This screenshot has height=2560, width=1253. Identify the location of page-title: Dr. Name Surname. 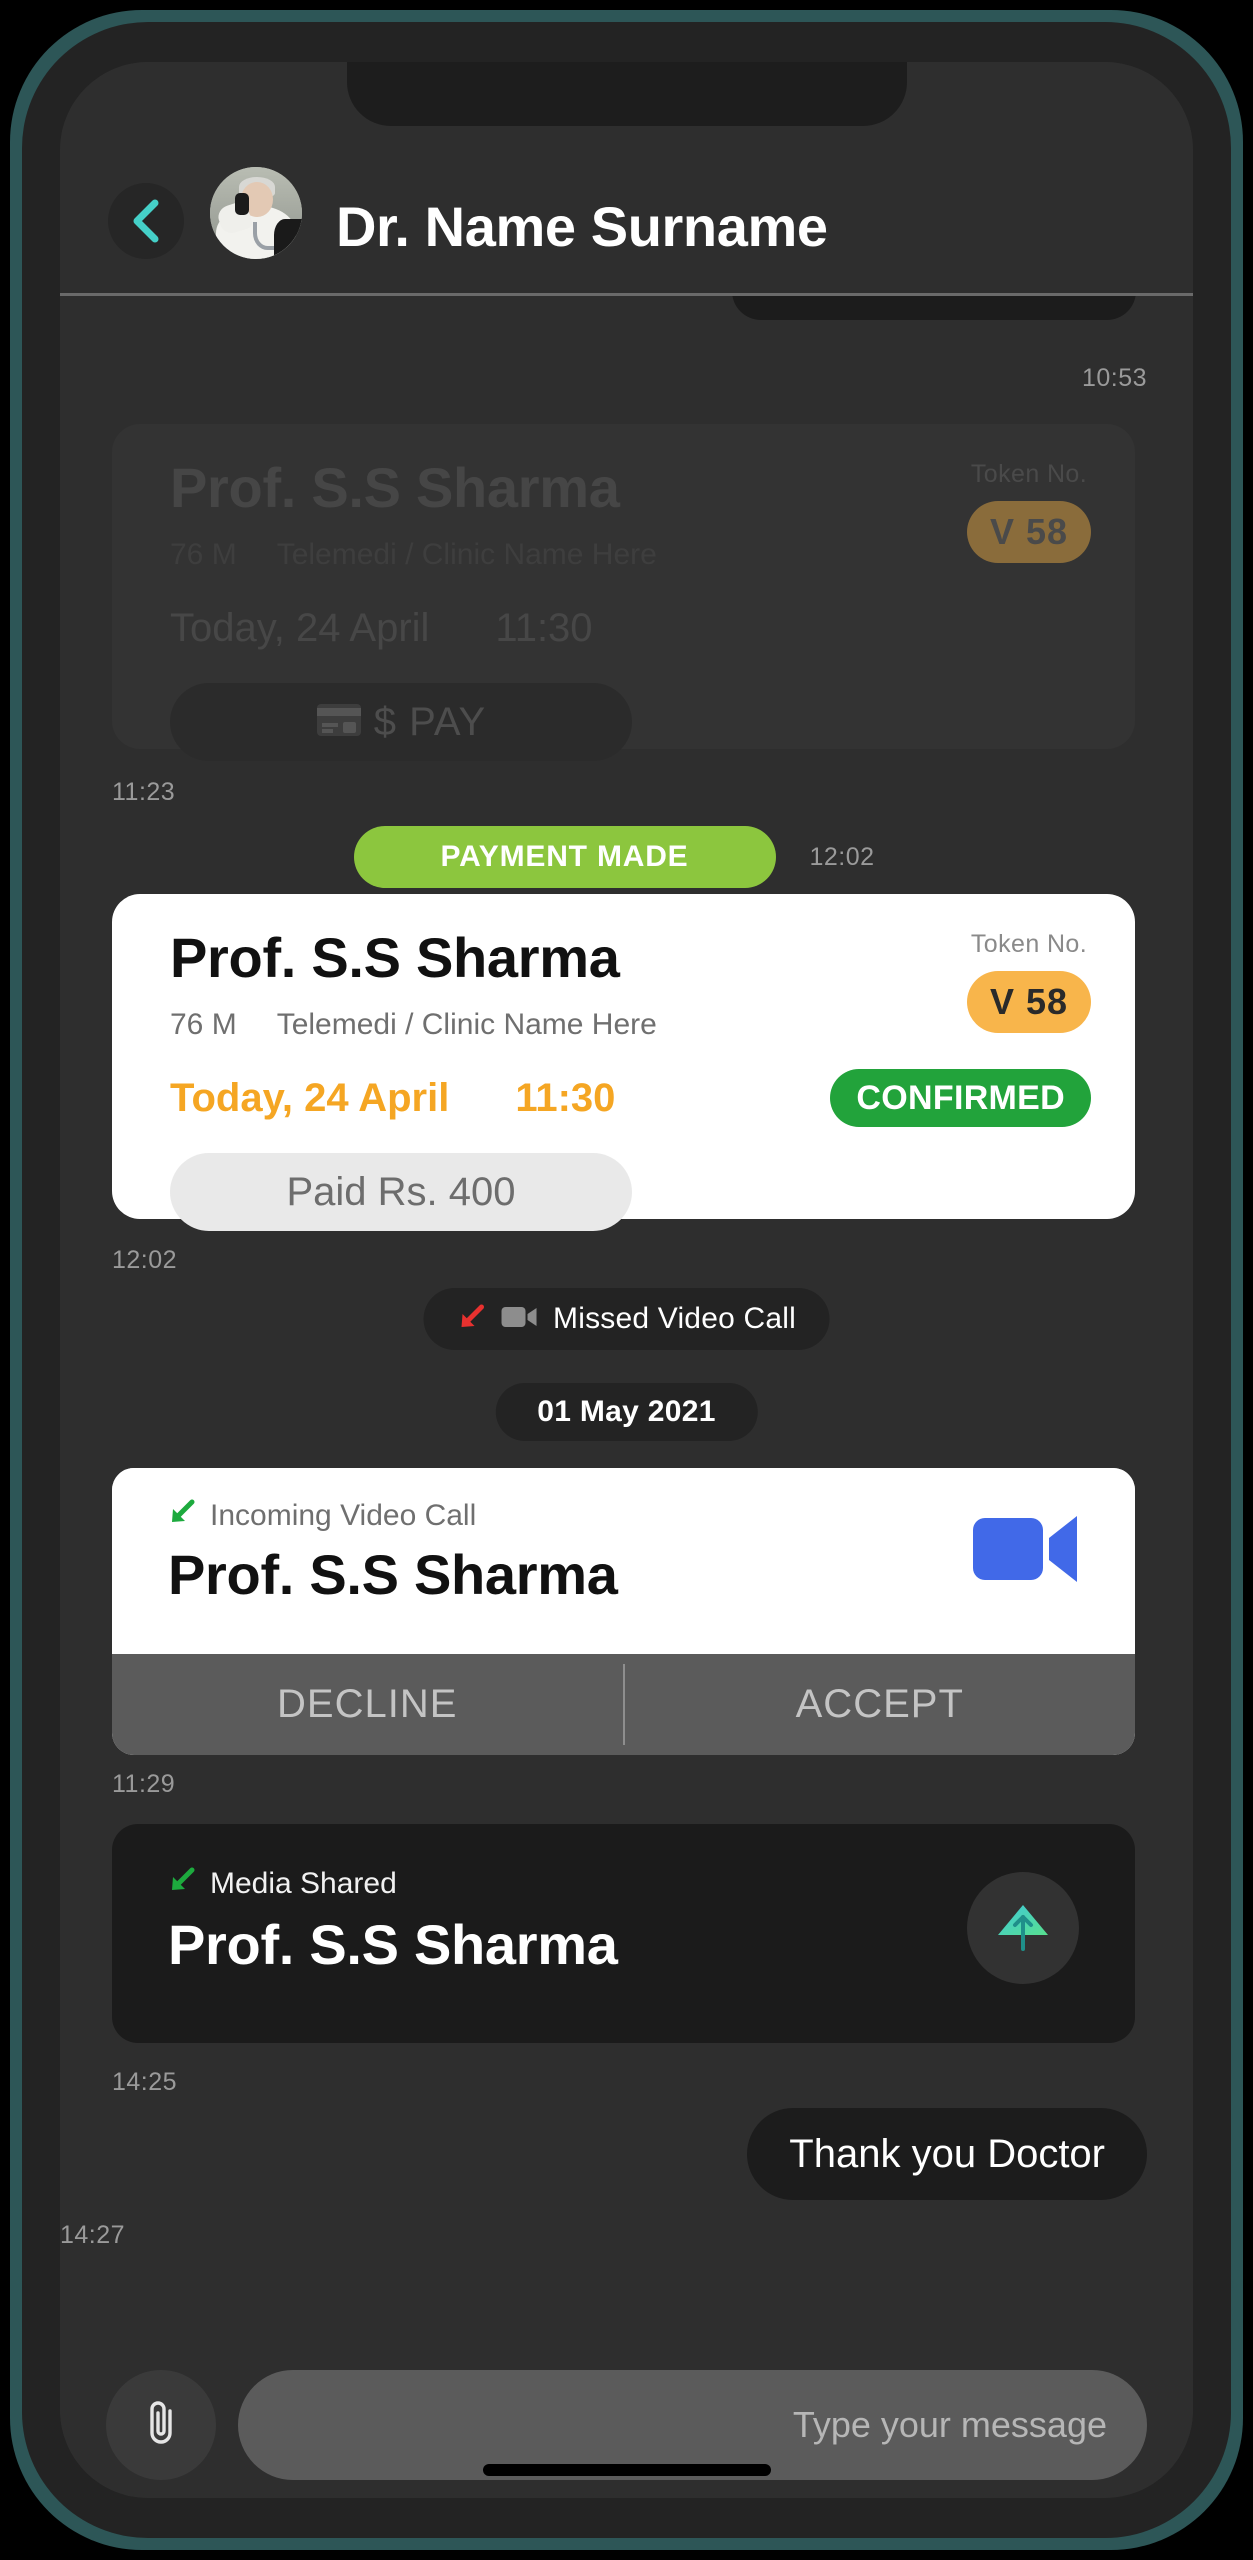
(582, 226).